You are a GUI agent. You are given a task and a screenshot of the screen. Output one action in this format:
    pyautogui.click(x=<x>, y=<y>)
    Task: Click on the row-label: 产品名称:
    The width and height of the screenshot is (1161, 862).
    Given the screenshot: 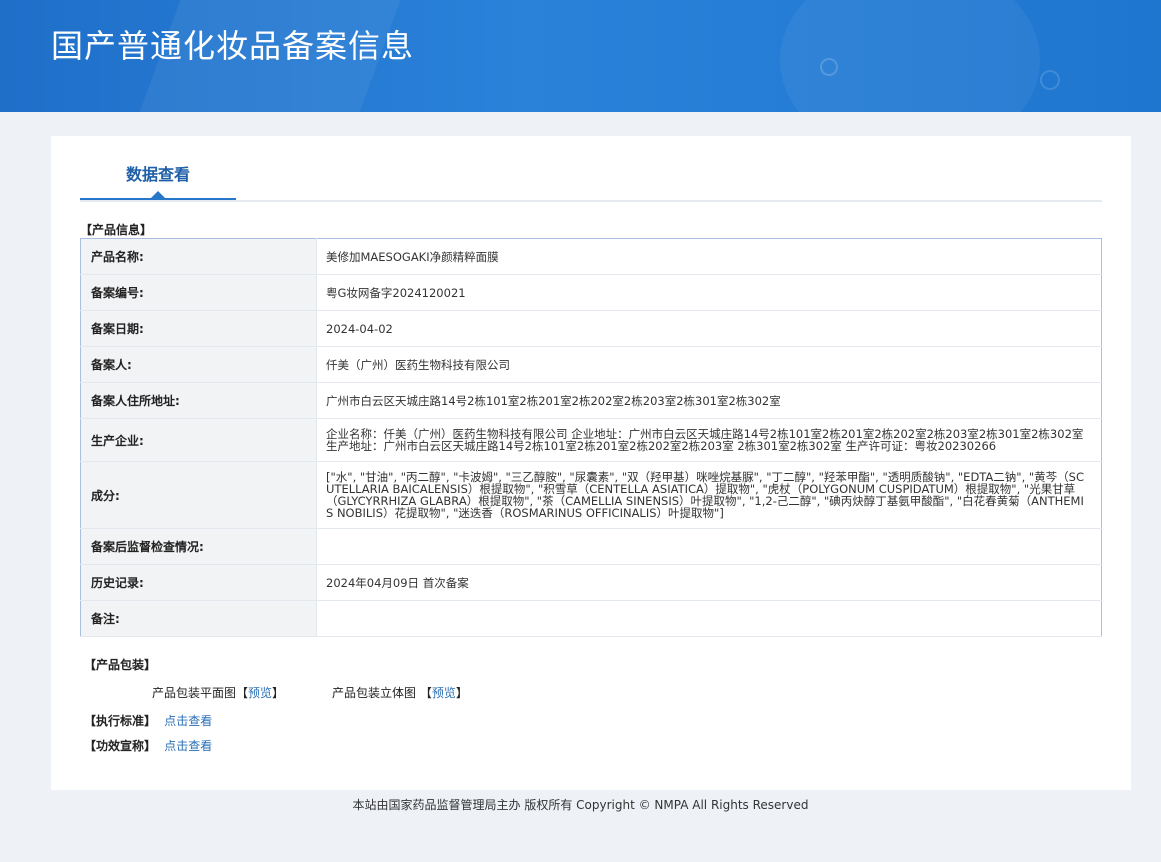 What is the action you would take?
    pyautogui.click(x=198, y=256)
    